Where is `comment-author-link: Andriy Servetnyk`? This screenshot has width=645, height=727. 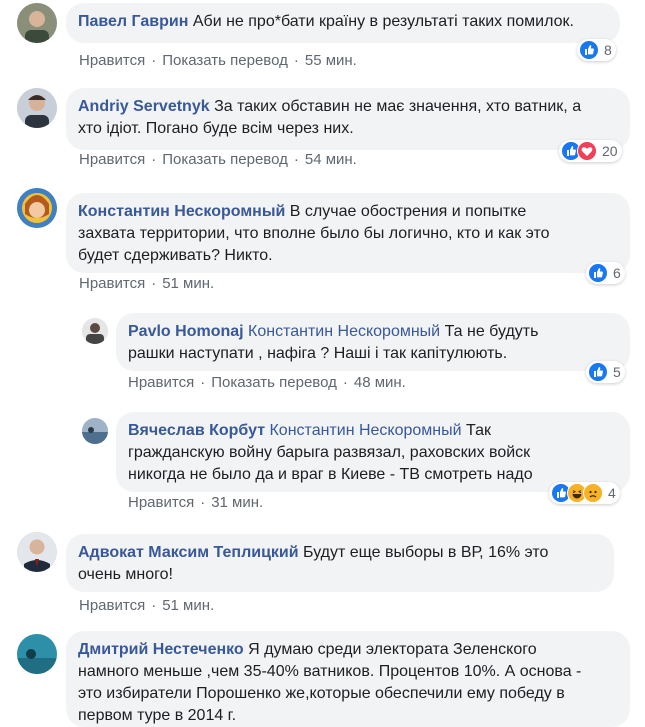 comment-author-link: Andriy Servetnyk is located at coordinates (144, 106).